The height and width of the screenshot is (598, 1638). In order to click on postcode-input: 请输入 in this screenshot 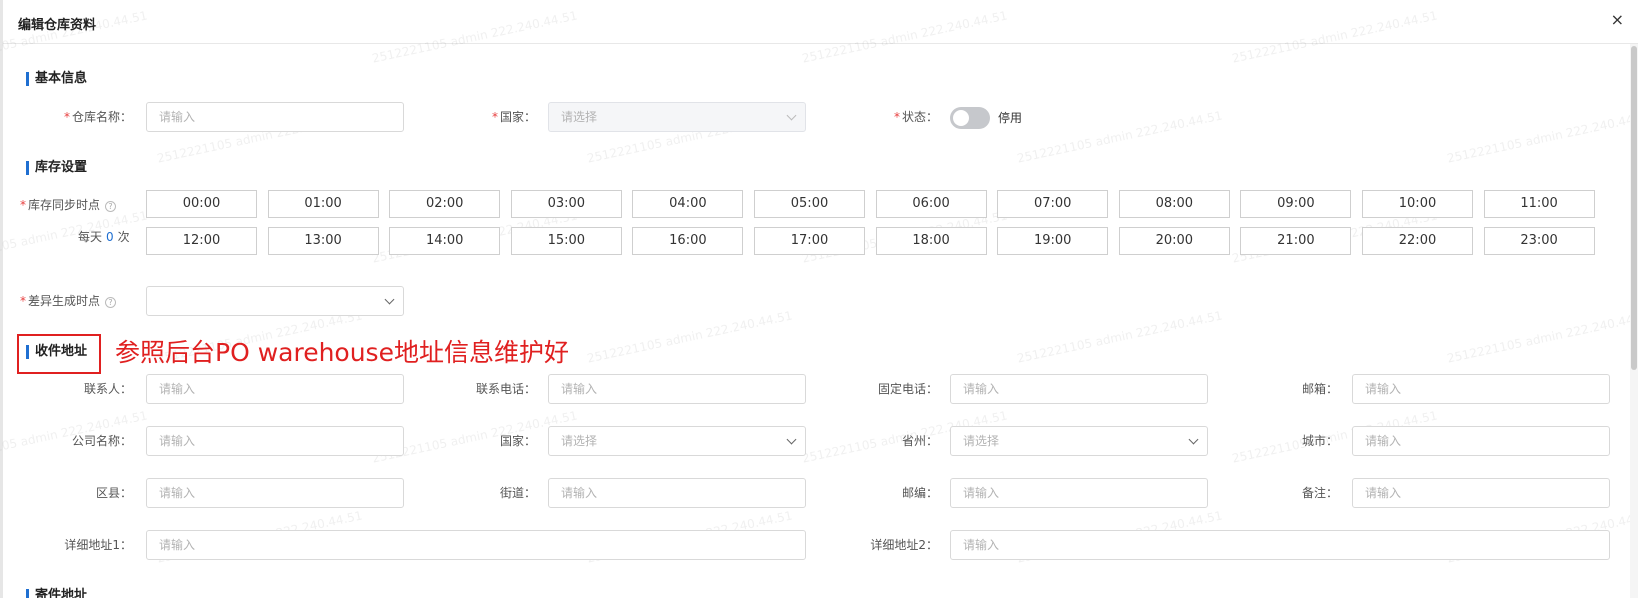, I will do `click(1079, 493)`.